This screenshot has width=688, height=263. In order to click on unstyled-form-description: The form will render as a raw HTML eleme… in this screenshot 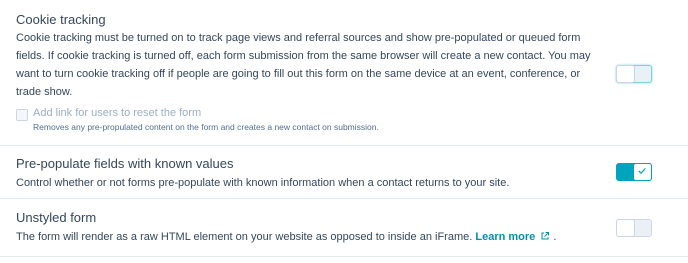, I will do `click(286, 237)`.